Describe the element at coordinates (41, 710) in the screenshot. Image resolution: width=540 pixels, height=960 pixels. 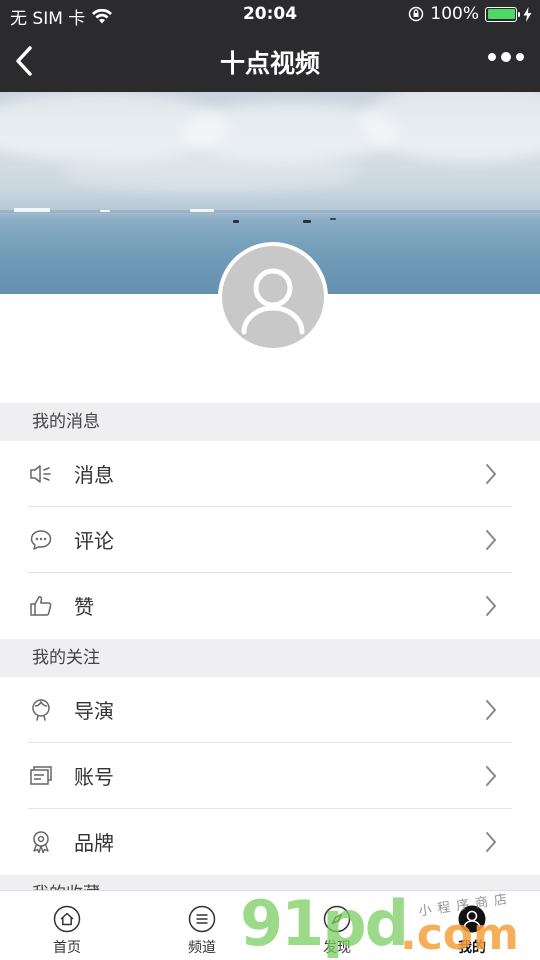
I see `director-icon` at that location.